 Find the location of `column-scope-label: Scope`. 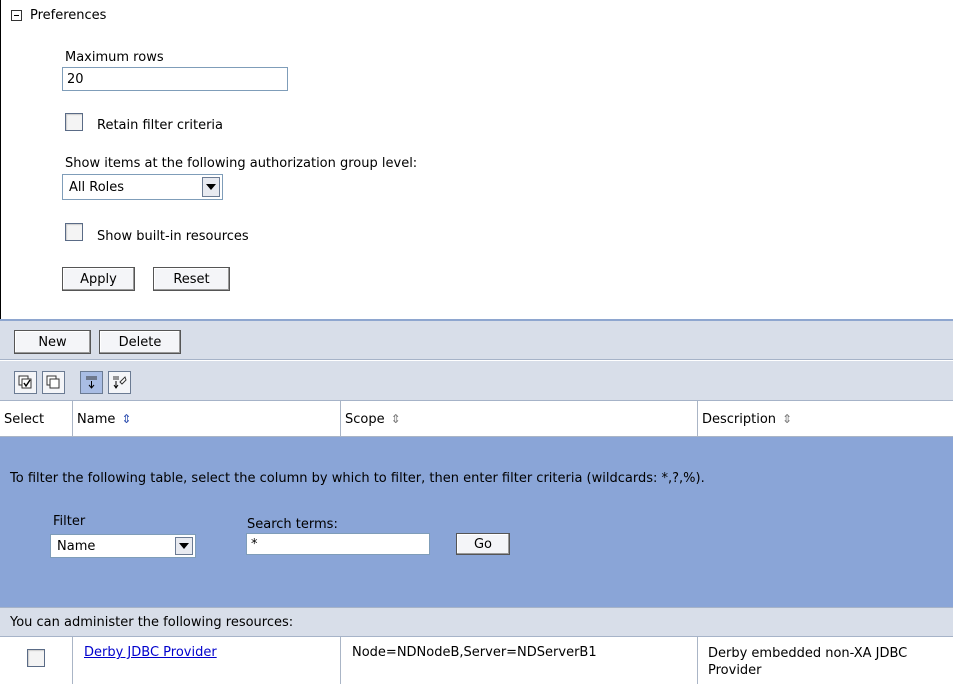

column-scope-label: Scope is located at coordinates (365, 419).